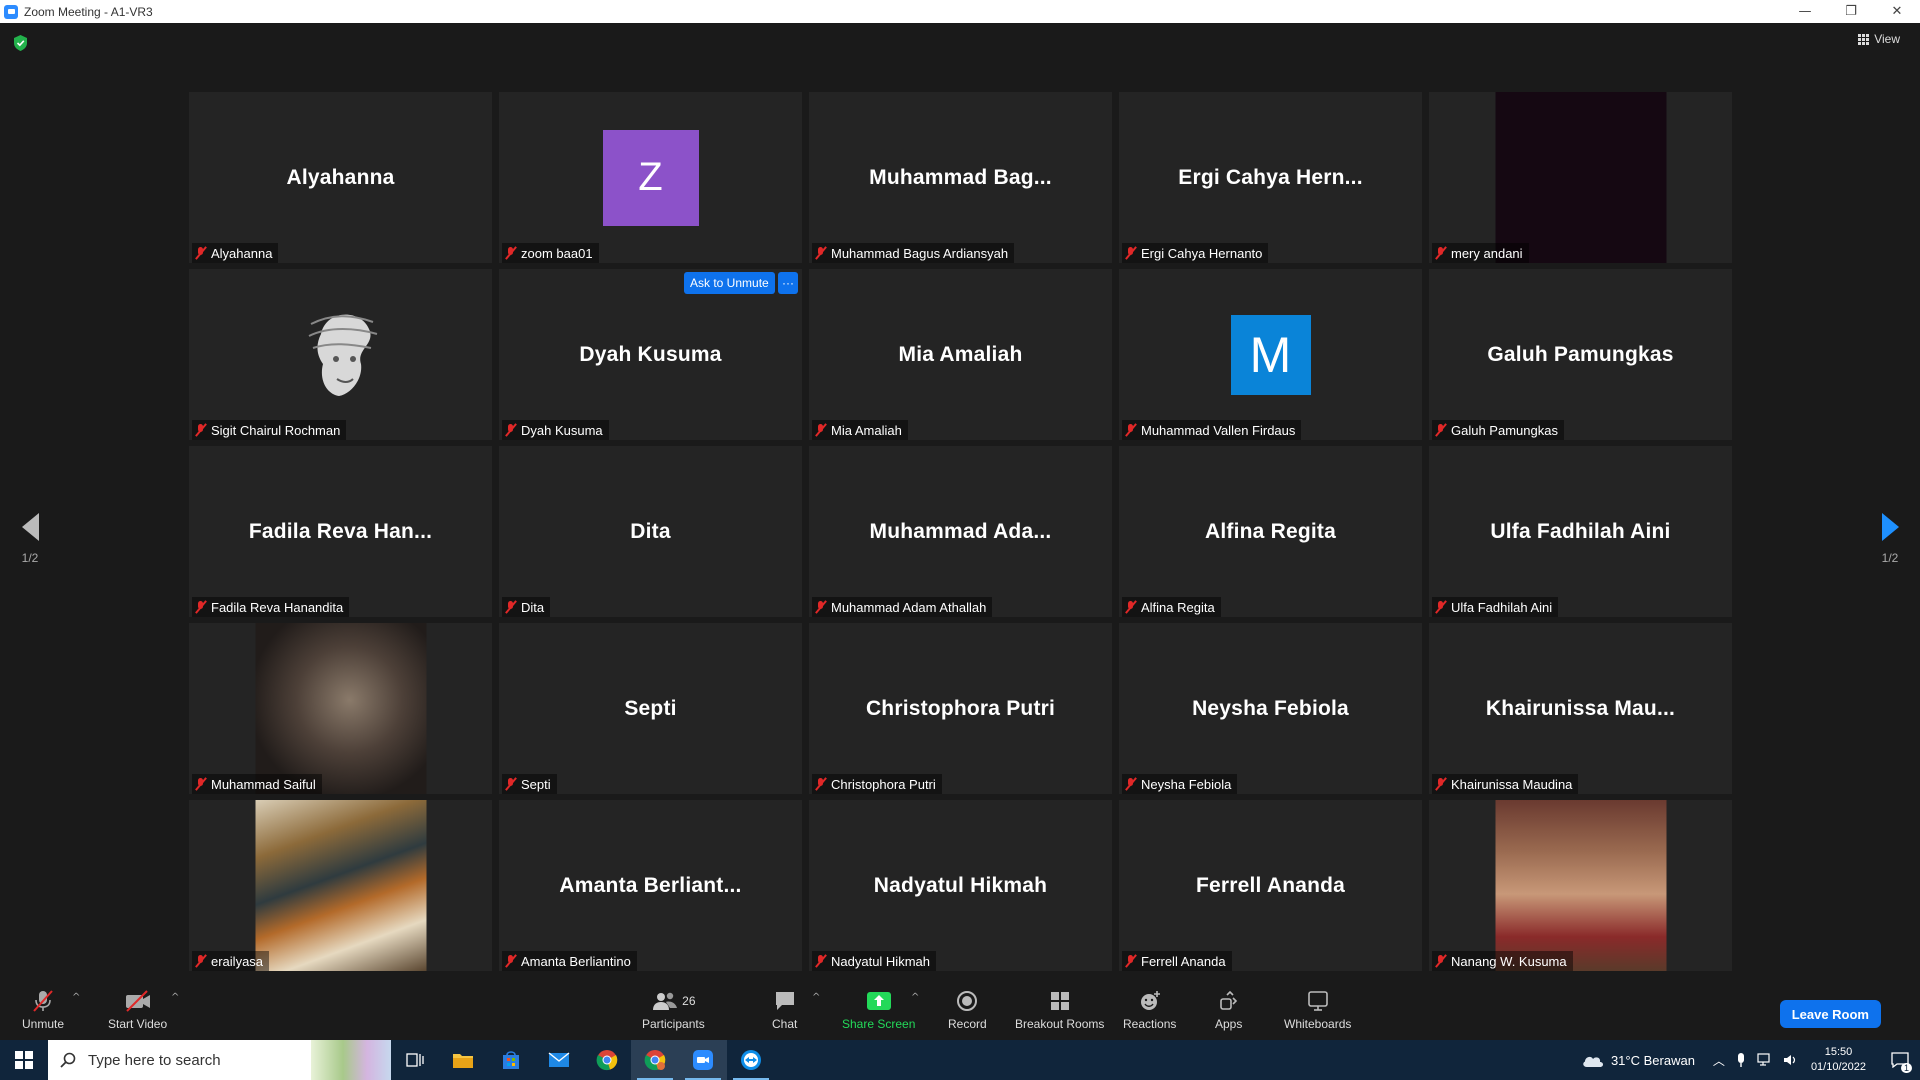 The height and width of the screenshot is (1080, 1920). Describe the element at coordinates (1851, 11) in the screenshot. I see `restore-button: ❐` at that location.